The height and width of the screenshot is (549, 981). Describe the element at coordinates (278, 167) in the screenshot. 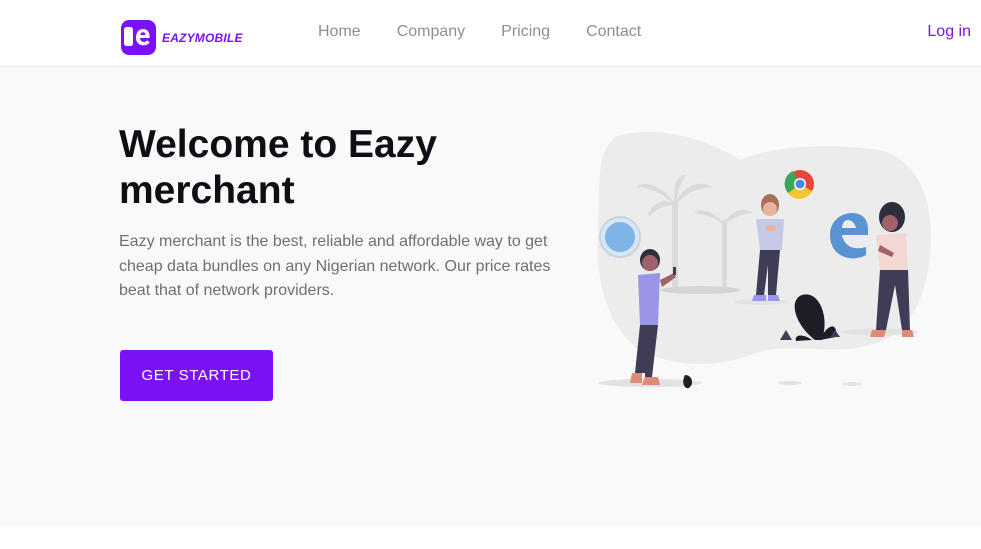

I see `hero-title: Welcome to Eazy merchant` at that location.